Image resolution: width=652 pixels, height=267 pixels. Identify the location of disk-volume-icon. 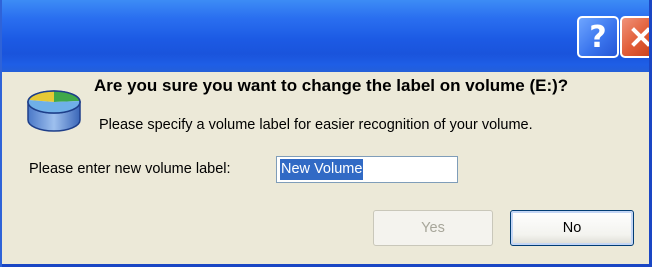
(54, 111).